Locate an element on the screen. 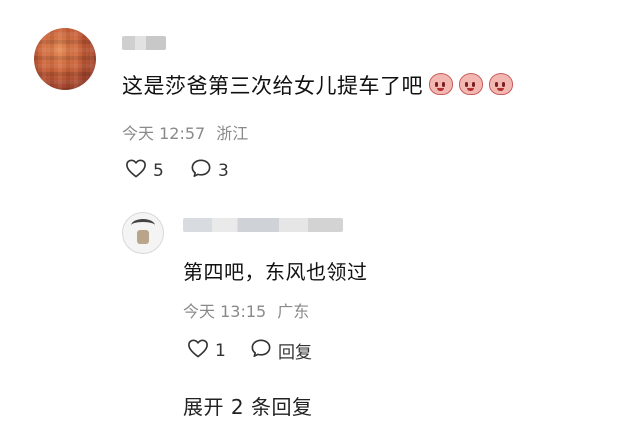 This screenshot has height=430, width=640. reply-label: 回复 is located at coordinates (295, 353).